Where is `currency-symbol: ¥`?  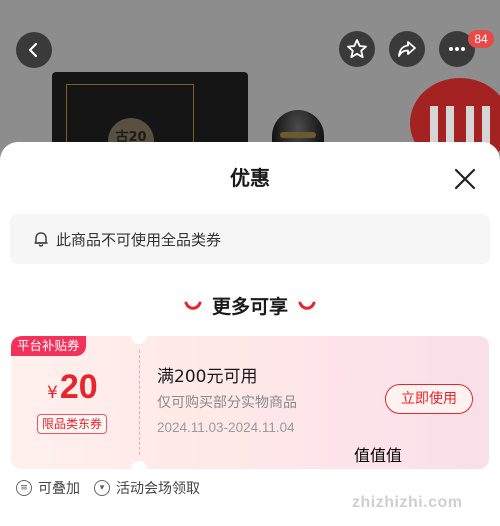 currency-symbol: ¥ is located at coordinates (52, 393).